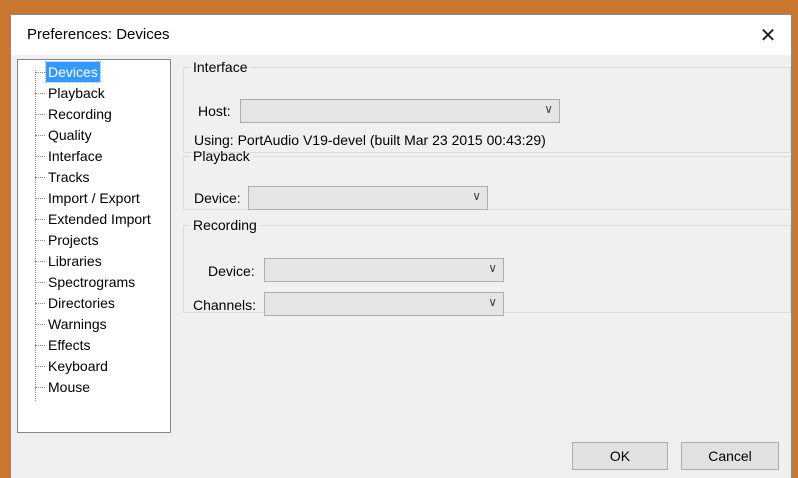 The width and height of the screenshot is (798, 478). I want to click on recording-legend: Recording, so click(225, 225).